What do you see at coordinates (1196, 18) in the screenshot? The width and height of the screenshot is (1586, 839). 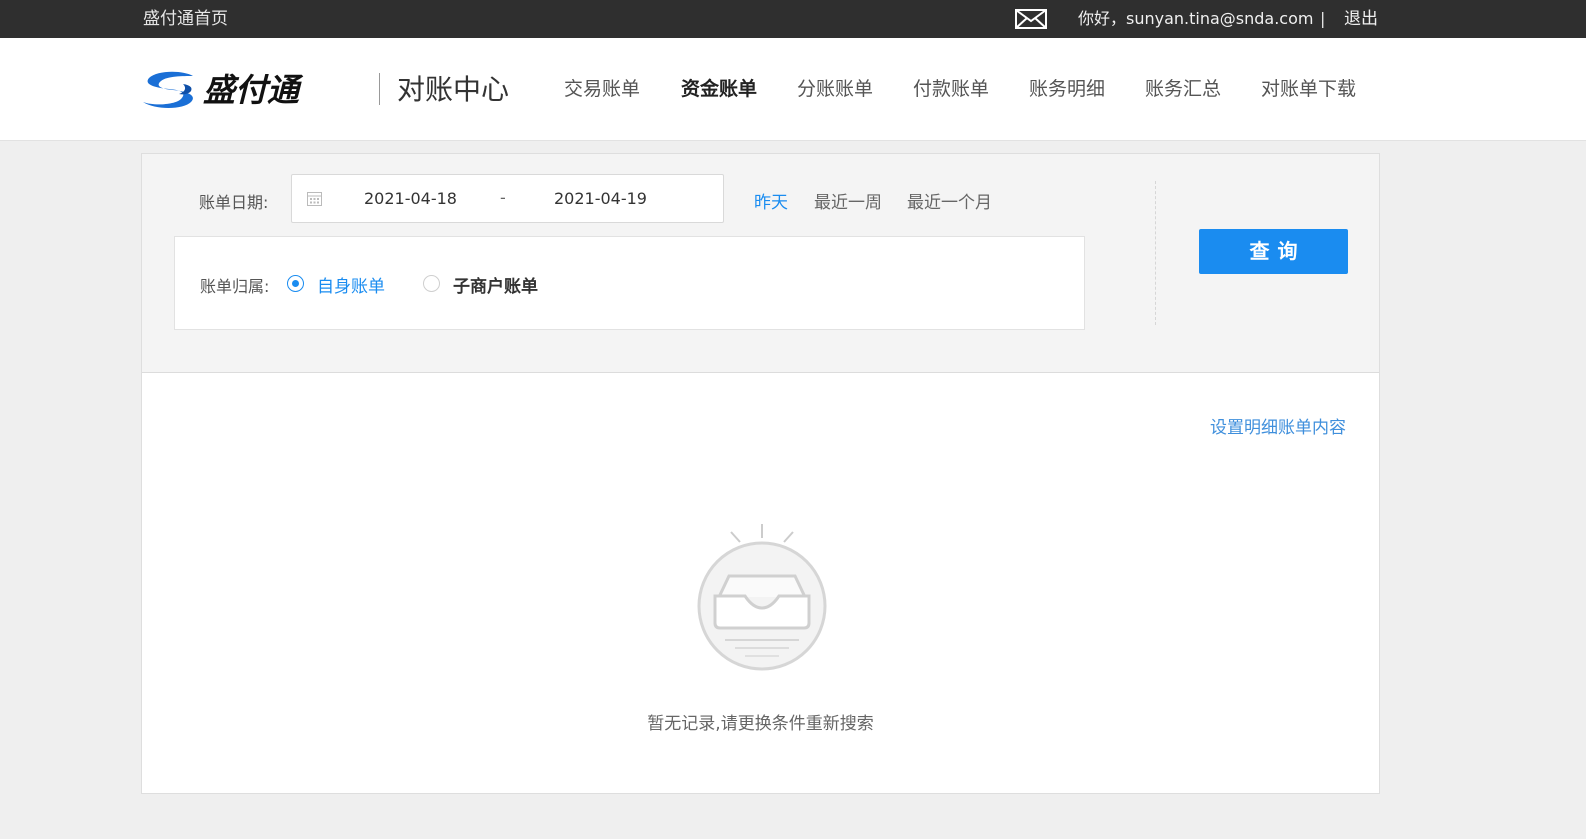 I see `user-greeting: 你好，sunyan.tina@snda.com` at bounding box center [1196, 18].